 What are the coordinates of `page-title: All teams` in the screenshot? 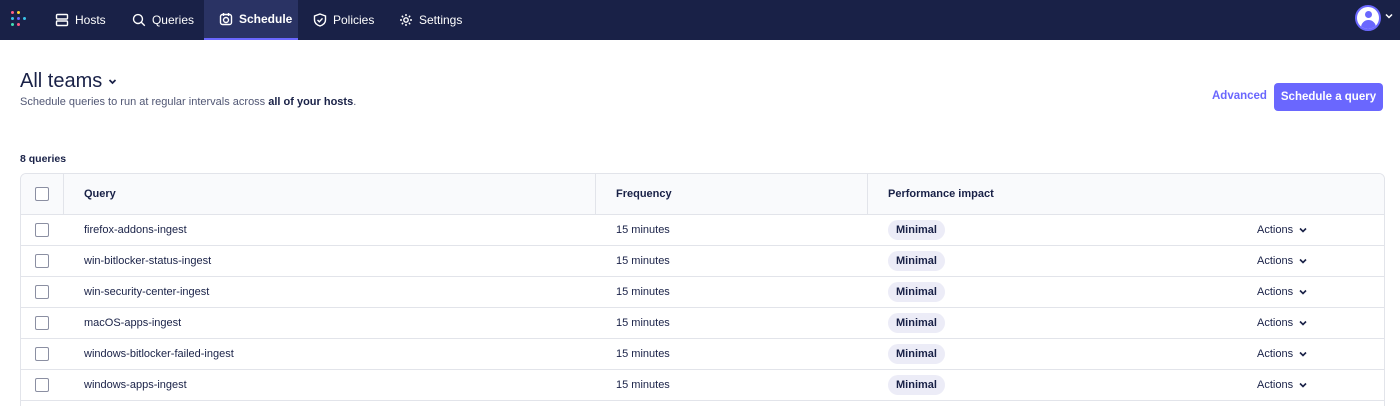 It's located at (61, 81).